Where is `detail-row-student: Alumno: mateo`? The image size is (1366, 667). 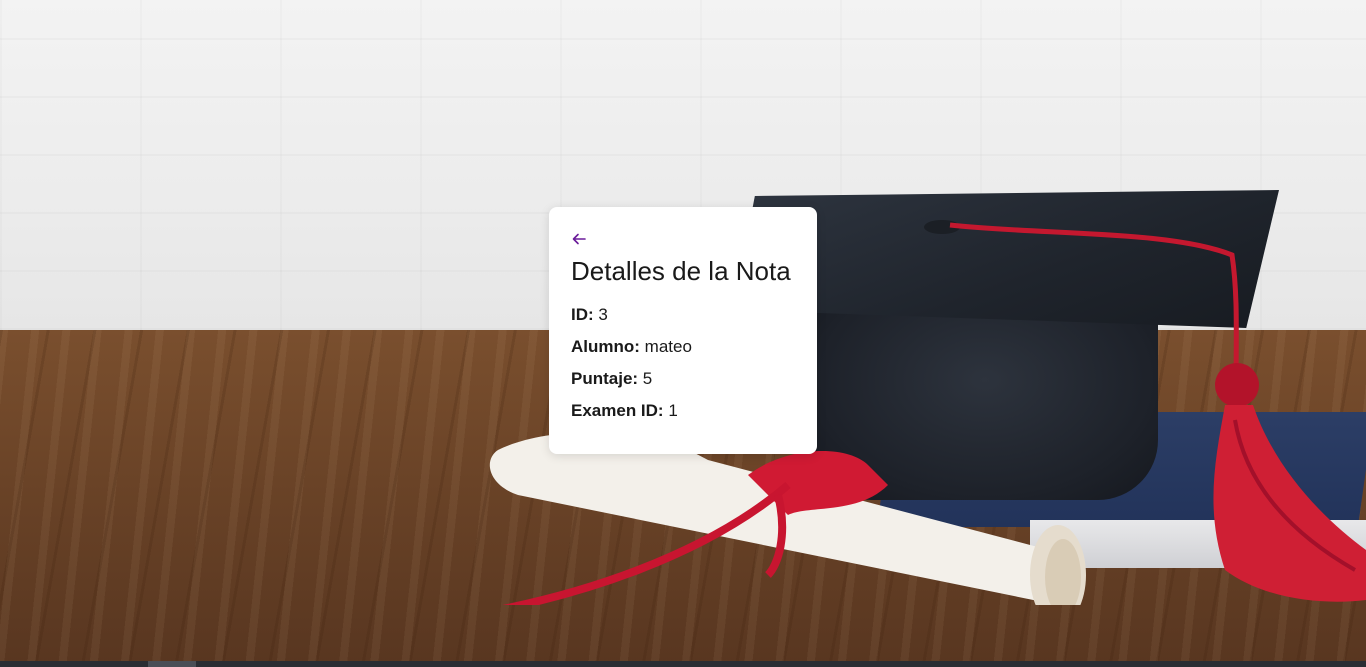
detail-row-student: Alumno: mateo is located at coordinates (683, 347).